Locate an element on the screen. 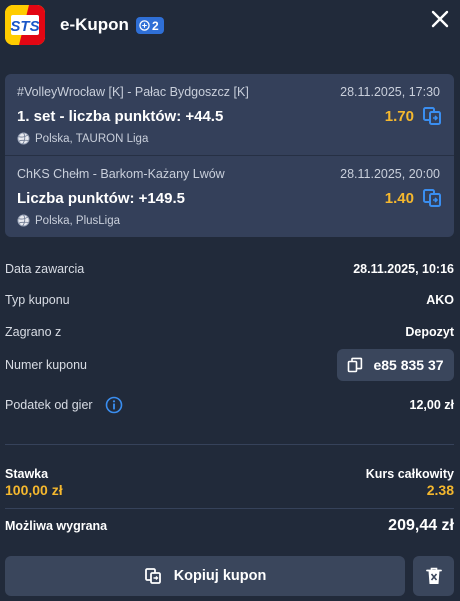  bet-match: #VolleyWrocław [K] - Pałac Bydgoszcz [K] is located at coordinates (133, 92).